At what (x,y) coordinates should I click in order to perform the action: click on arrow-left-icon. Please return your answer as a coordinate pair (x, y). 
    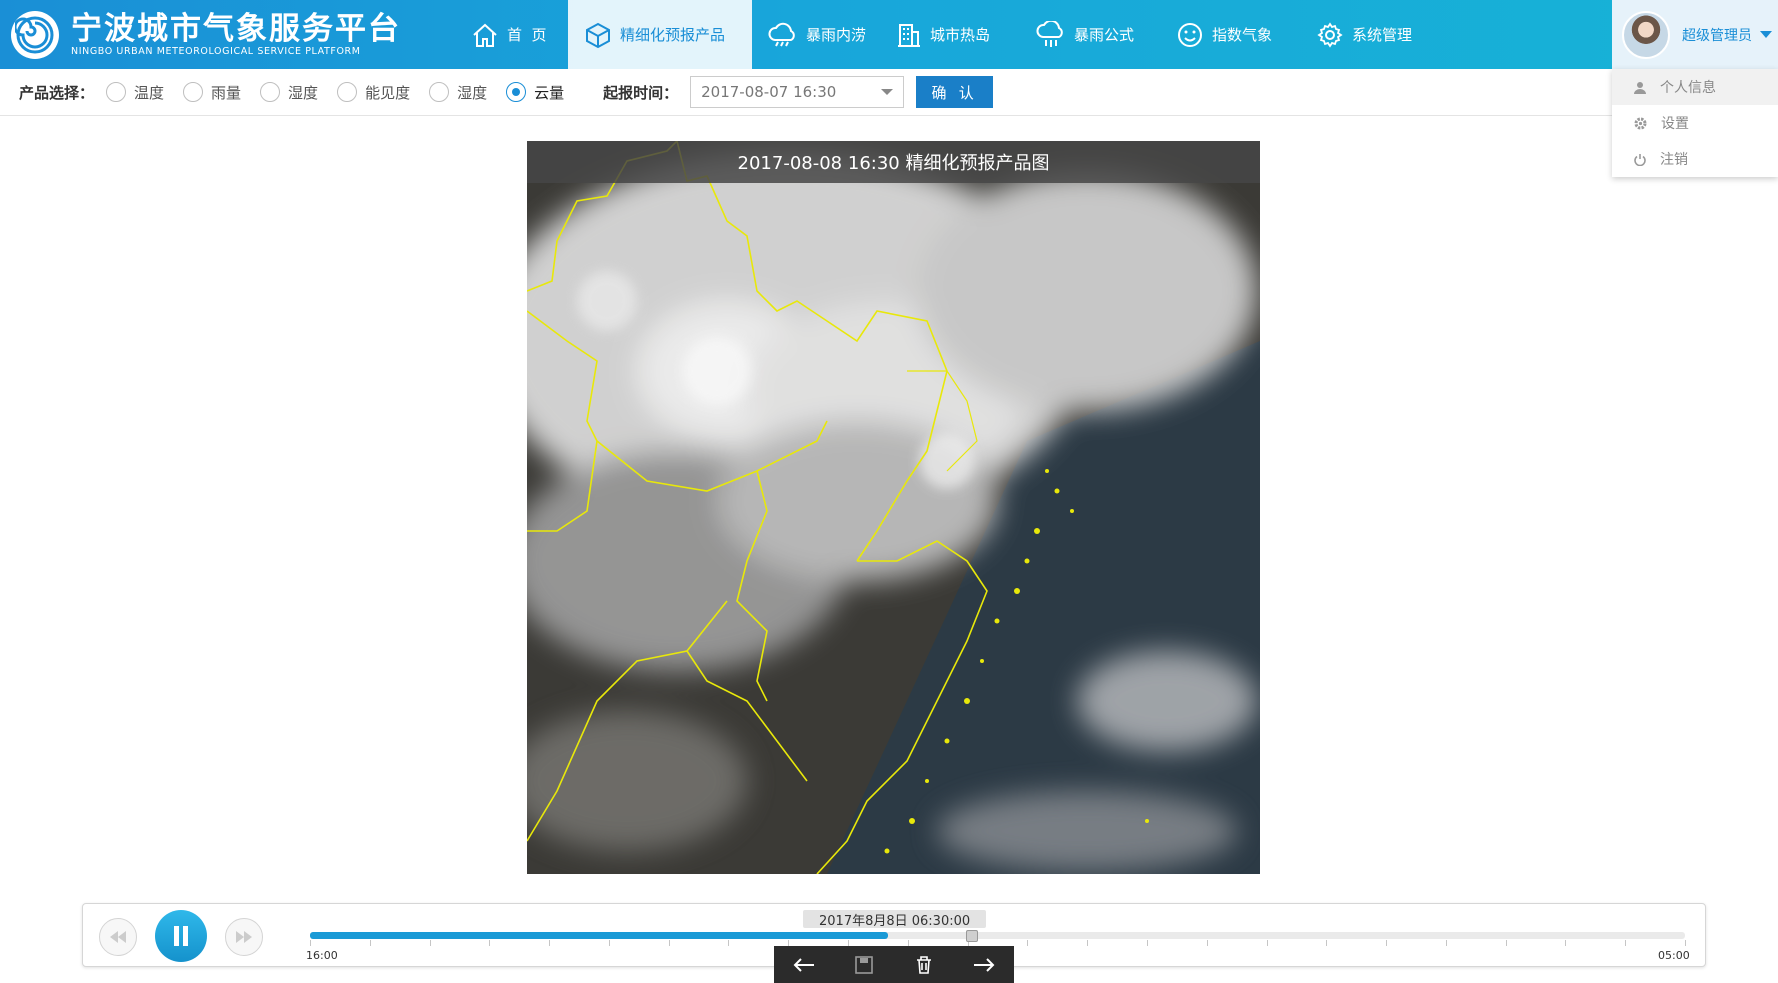
    Looking at the image, I should click on (803, 964).